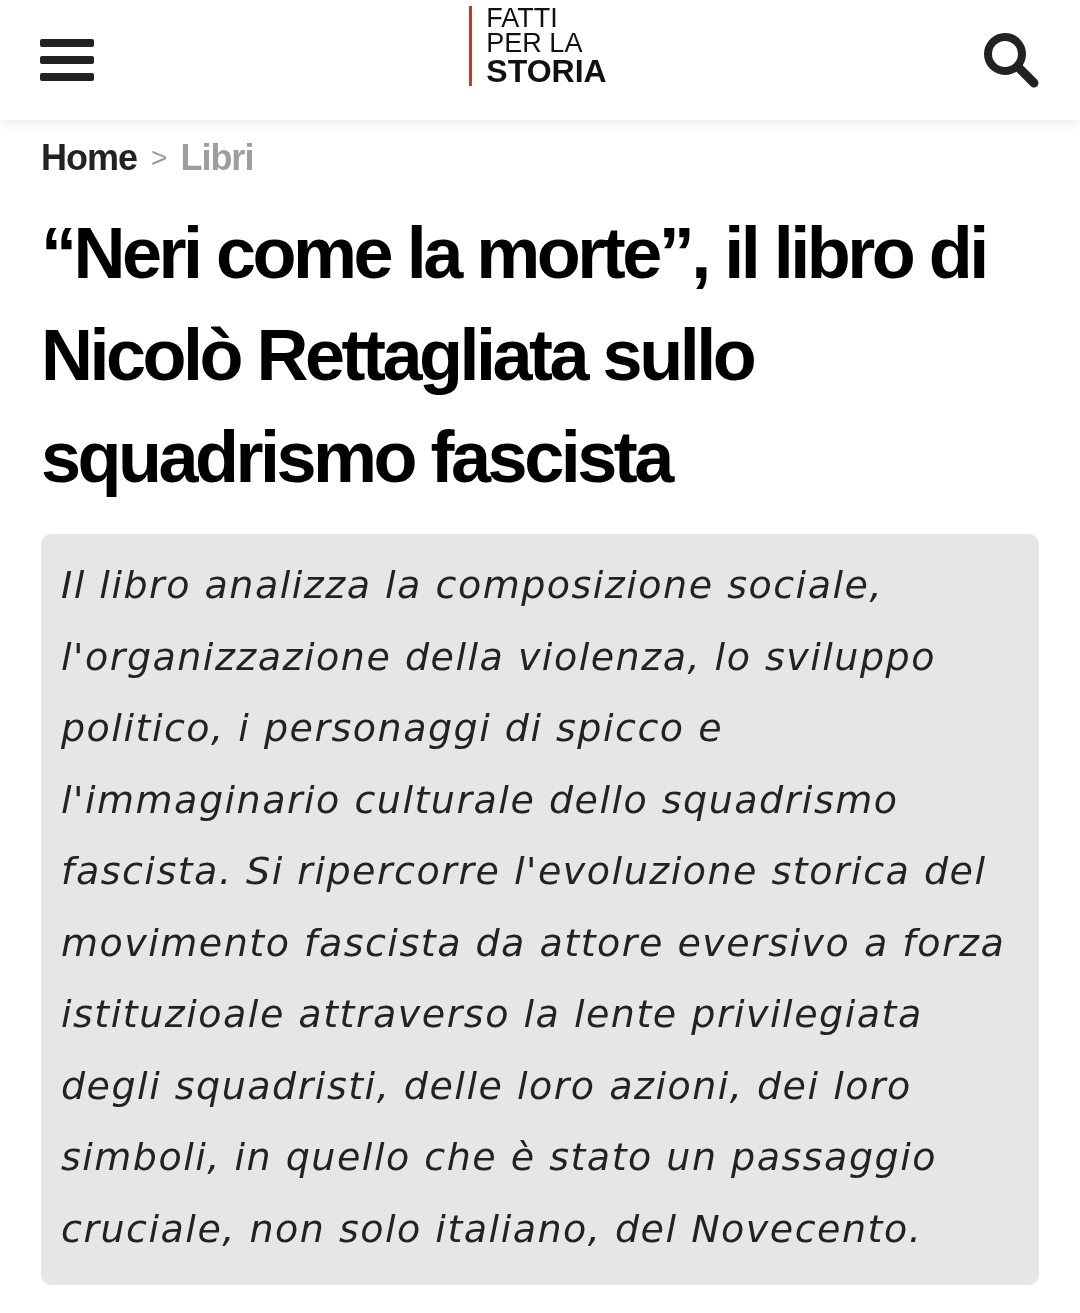  What do you see at coordinates (1011, 60) in the screenshot?
I see `search-icon` at bounding box center [1011, 60].